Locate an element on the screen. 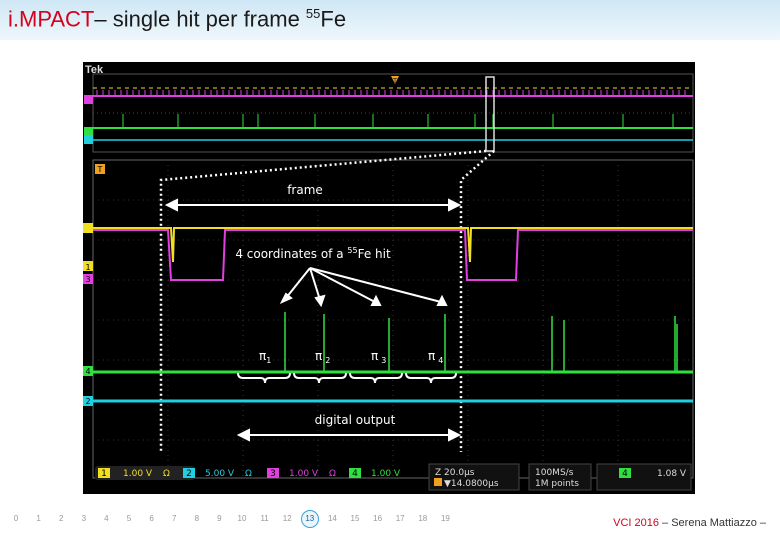 The width and height of the screenshot is (780, 540). slide-nav-9: 9 is located at coordinates (219, 519).